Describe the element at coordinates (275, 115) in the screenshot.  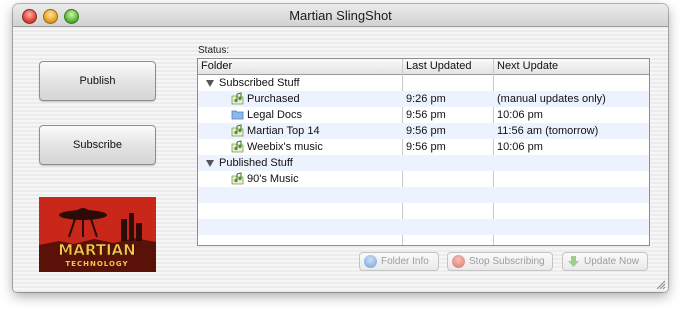
I see `folder-name: Legal Docs` at that location.